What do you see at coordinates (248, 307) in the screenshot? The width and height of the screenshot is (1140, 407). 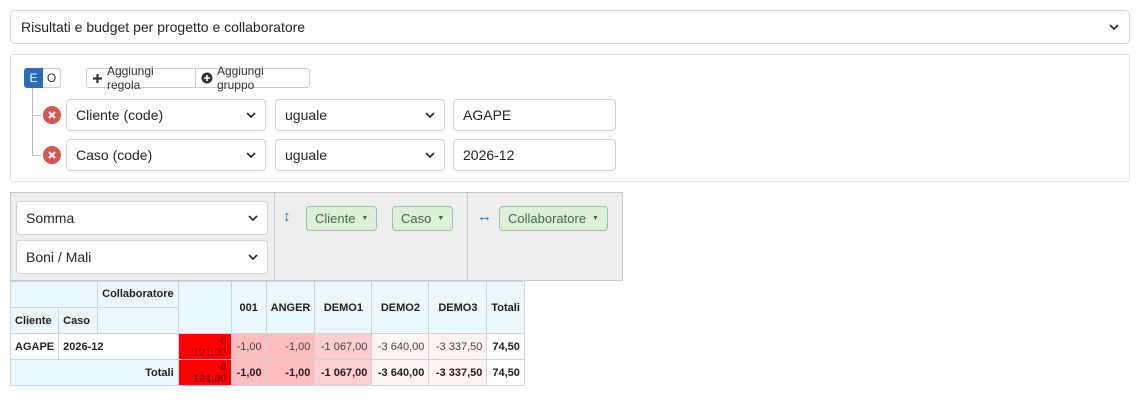 I see `col-header: 001` at bounding box center [248, 307].